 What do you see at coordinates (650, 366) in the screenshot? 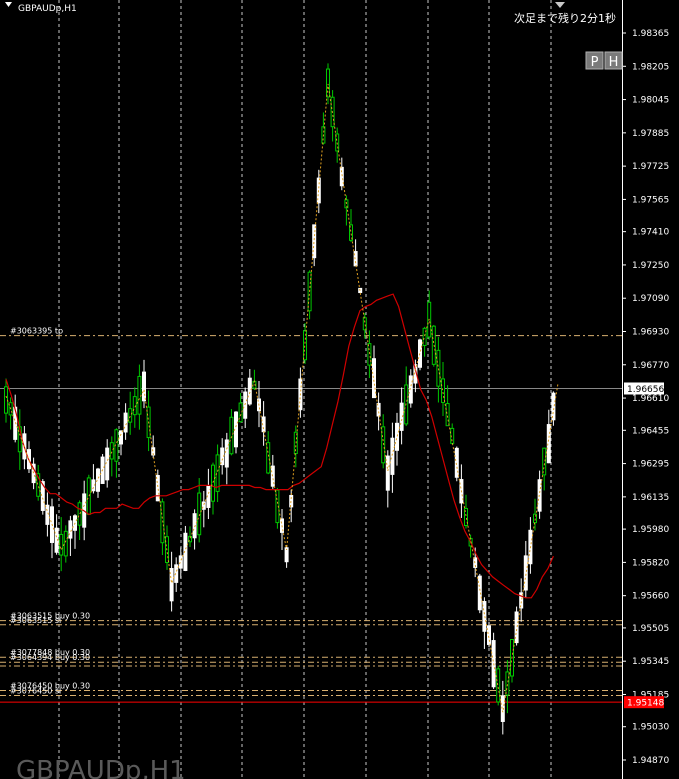
I see `axis-tick-label: 1.96770` at bounding box center [650, 366].